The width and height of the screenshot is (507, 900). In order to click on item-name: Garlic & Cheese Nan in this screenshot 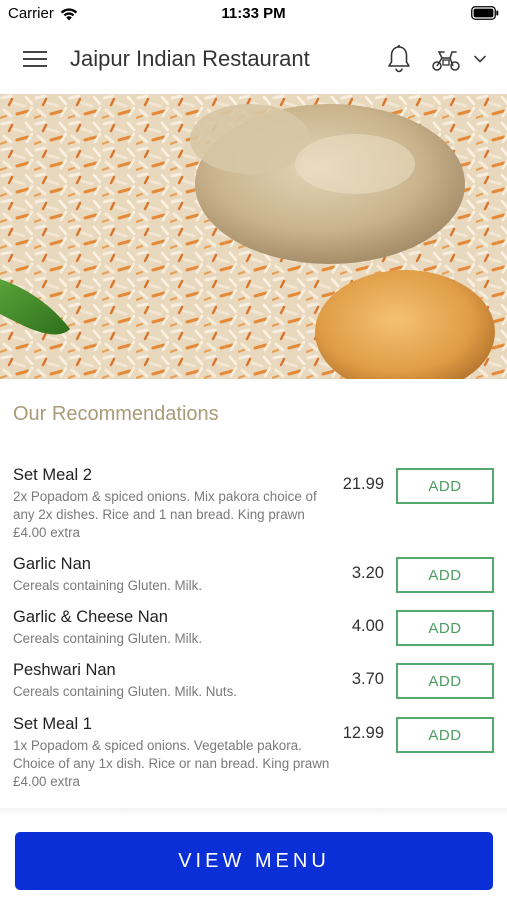, I will do `click(90, 617)`.